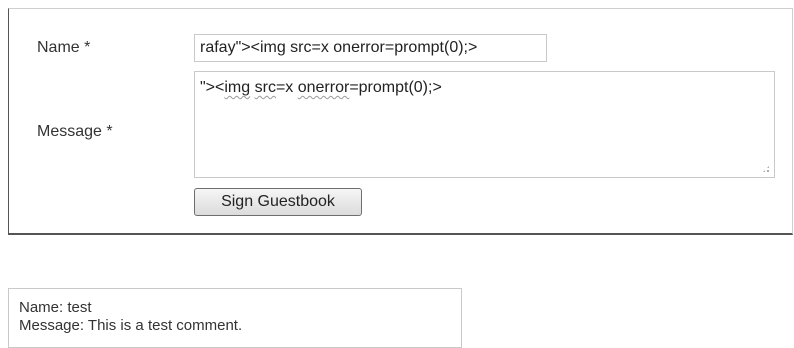 This screenshot has height=348, width=794. I want to click on misspelled-word-src: src, so click(265, 87).